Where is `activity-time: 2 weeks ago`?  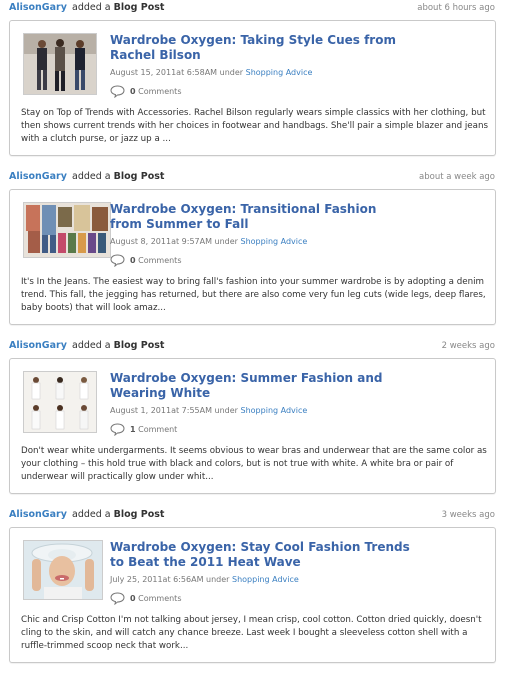
activity-time: 2 weeks ago is located at coordinates (468, 346).